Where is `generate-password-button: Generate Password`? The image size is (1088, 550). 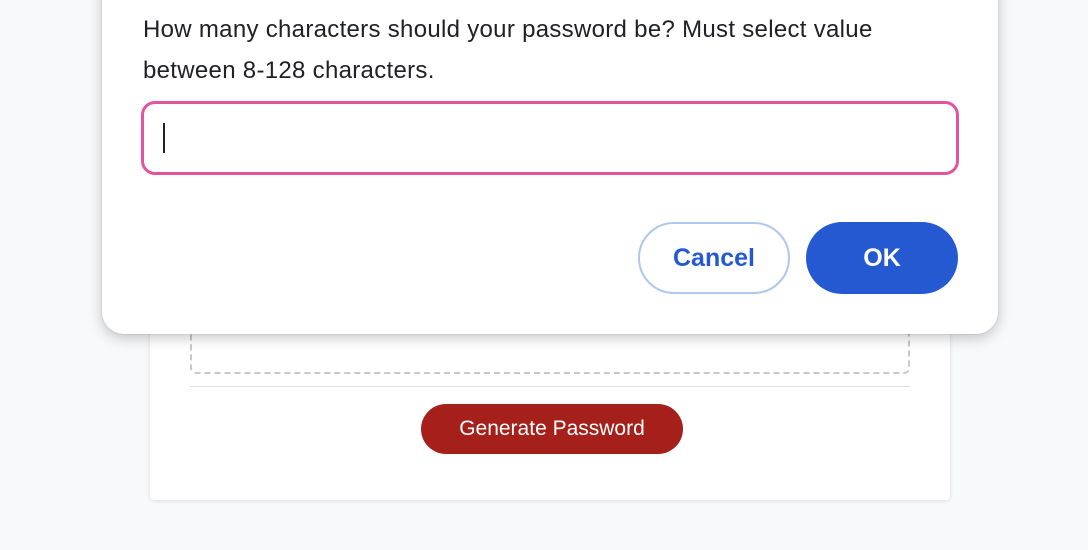 generate-password-button: Generate Password is located at coordinates (552, 429).